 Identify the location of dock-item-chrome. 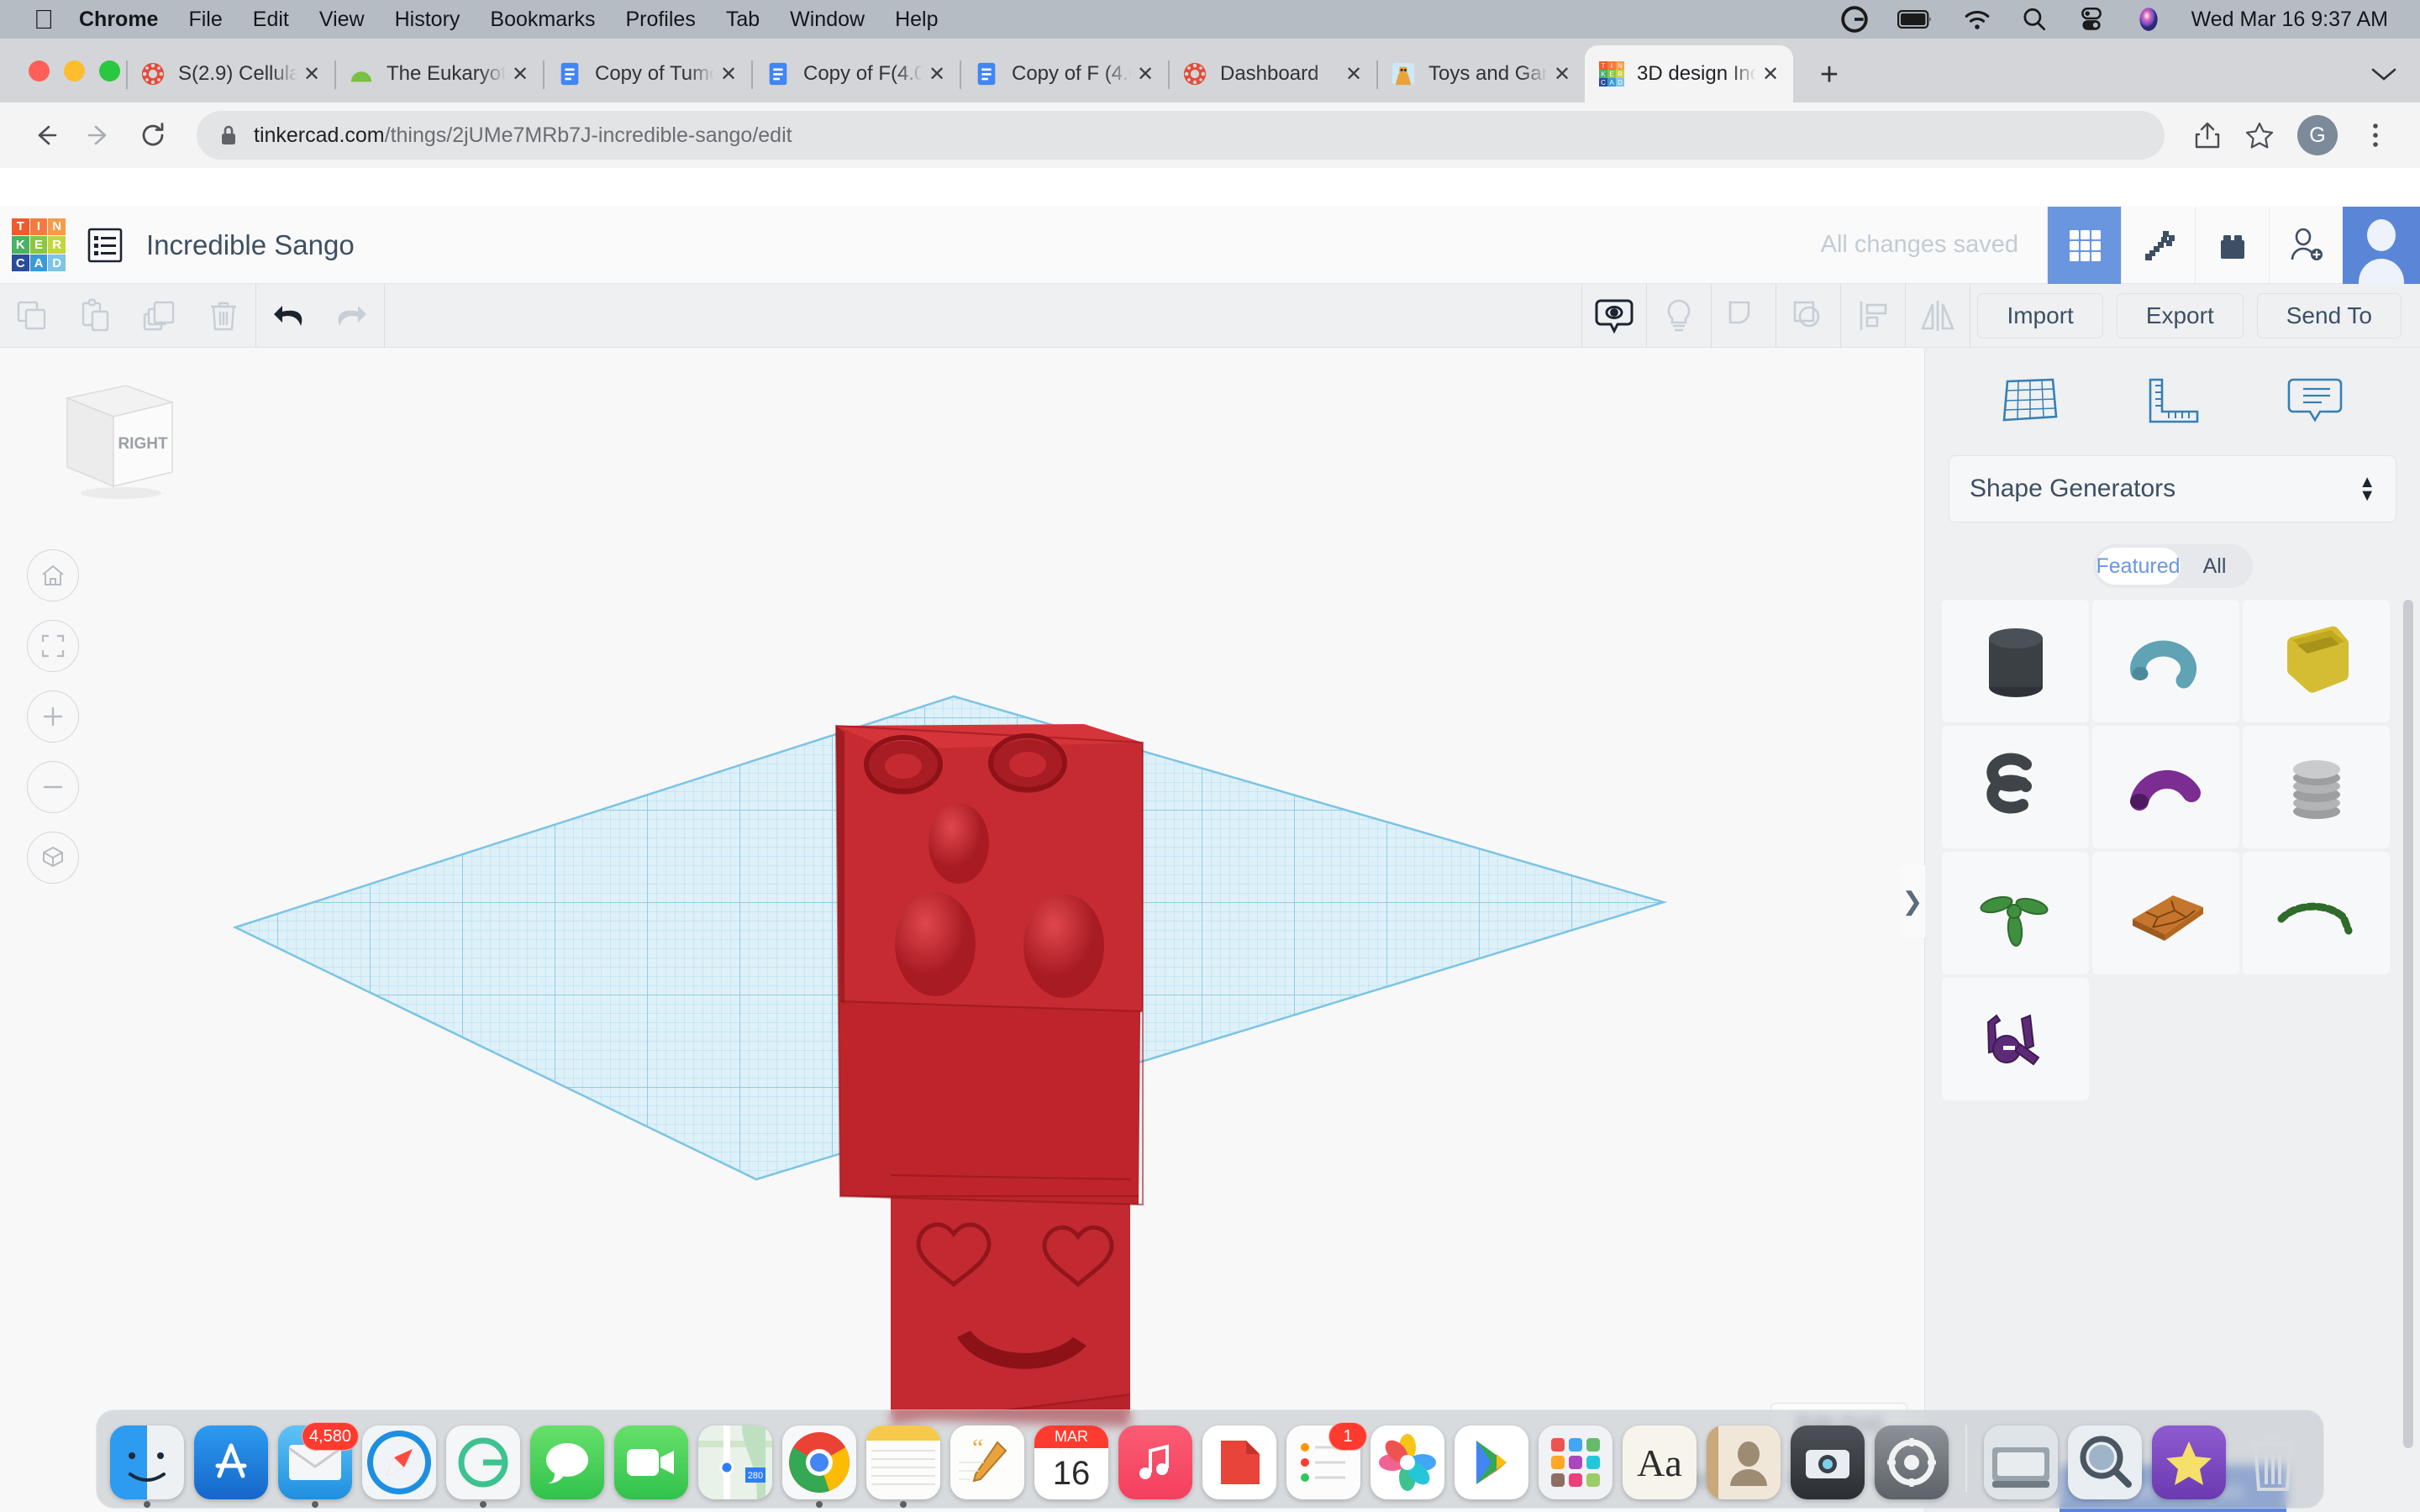
(819, 1466).